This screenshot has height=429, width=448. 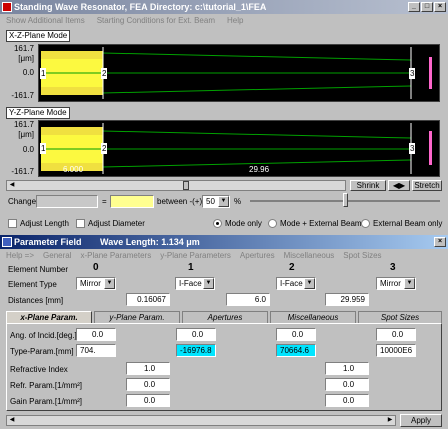 I want to click on yz-element-1: 1, so click(x=43, y=148).